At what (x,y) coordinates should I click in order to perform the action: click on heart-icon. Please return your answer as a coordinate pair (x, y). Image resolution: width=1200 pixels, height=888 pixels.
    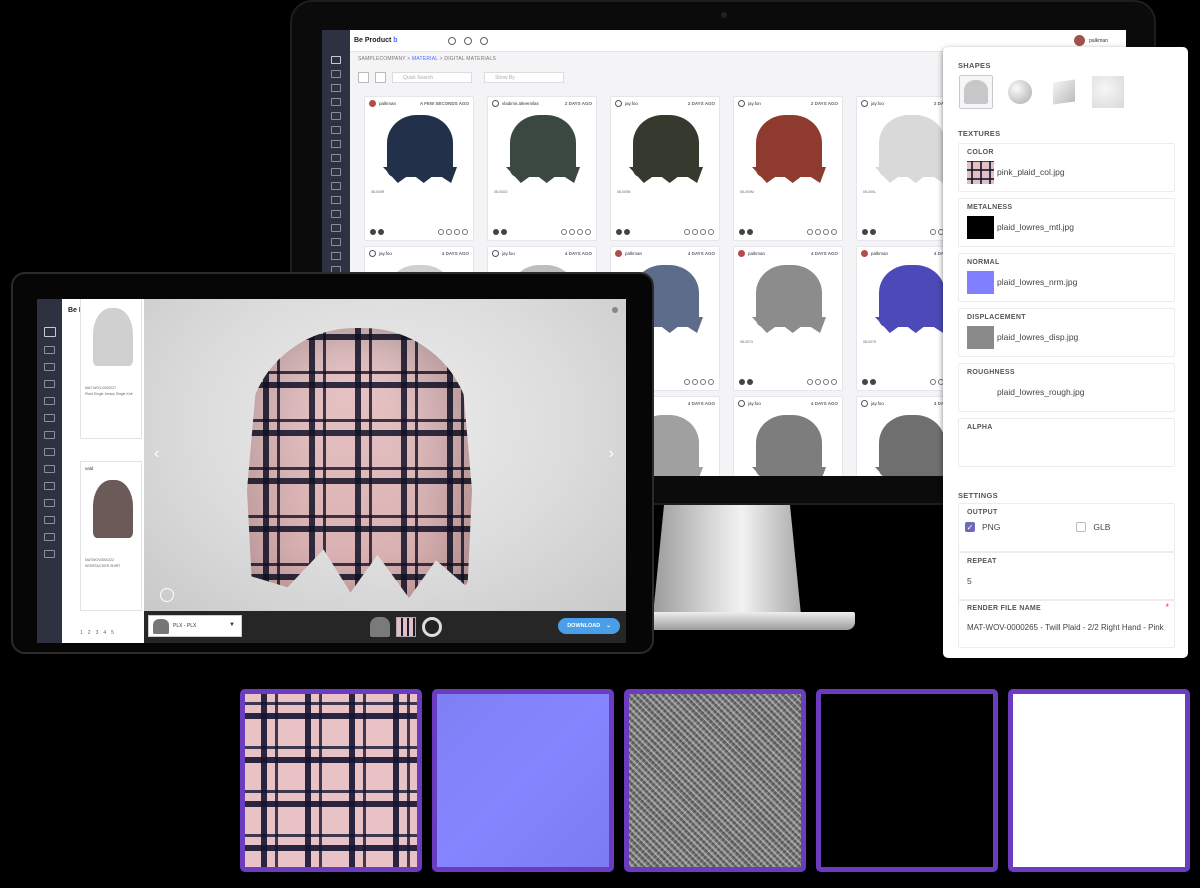
    Looking at the image, I should click on (49, 537).